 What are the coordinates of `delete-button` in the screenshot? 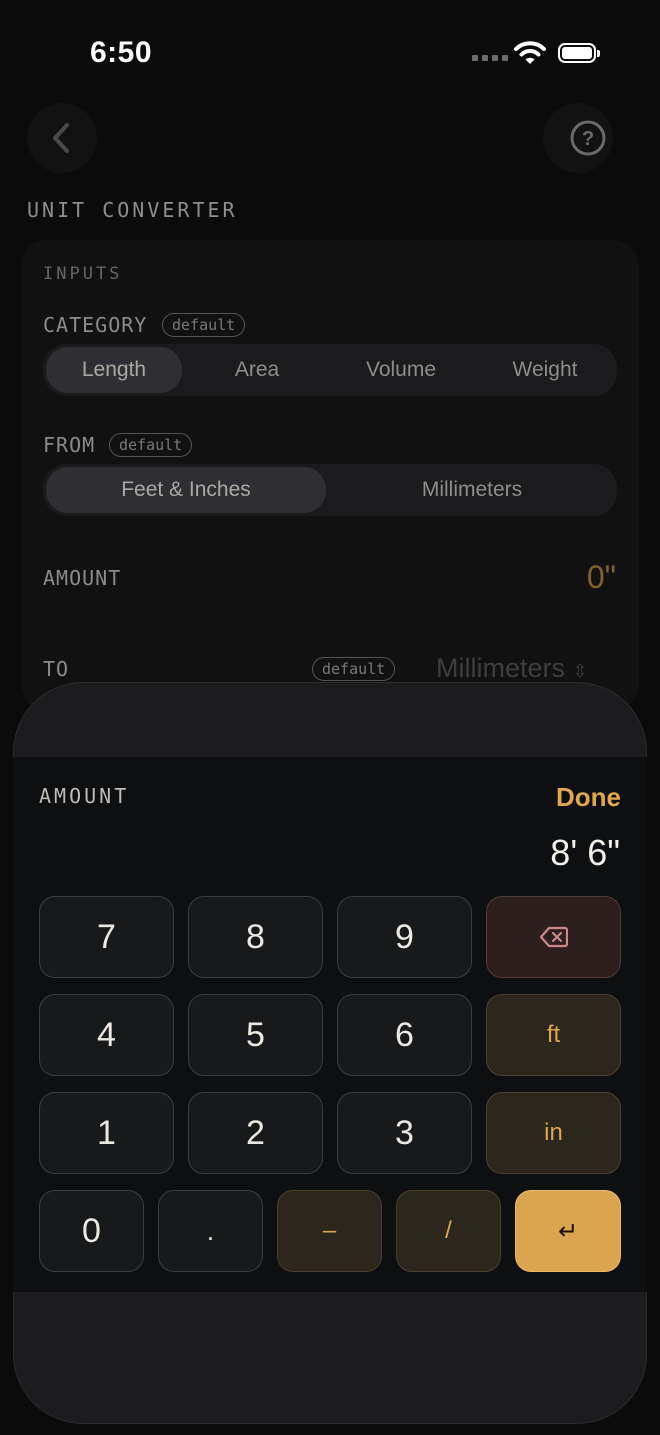 It's located at (553, 937).